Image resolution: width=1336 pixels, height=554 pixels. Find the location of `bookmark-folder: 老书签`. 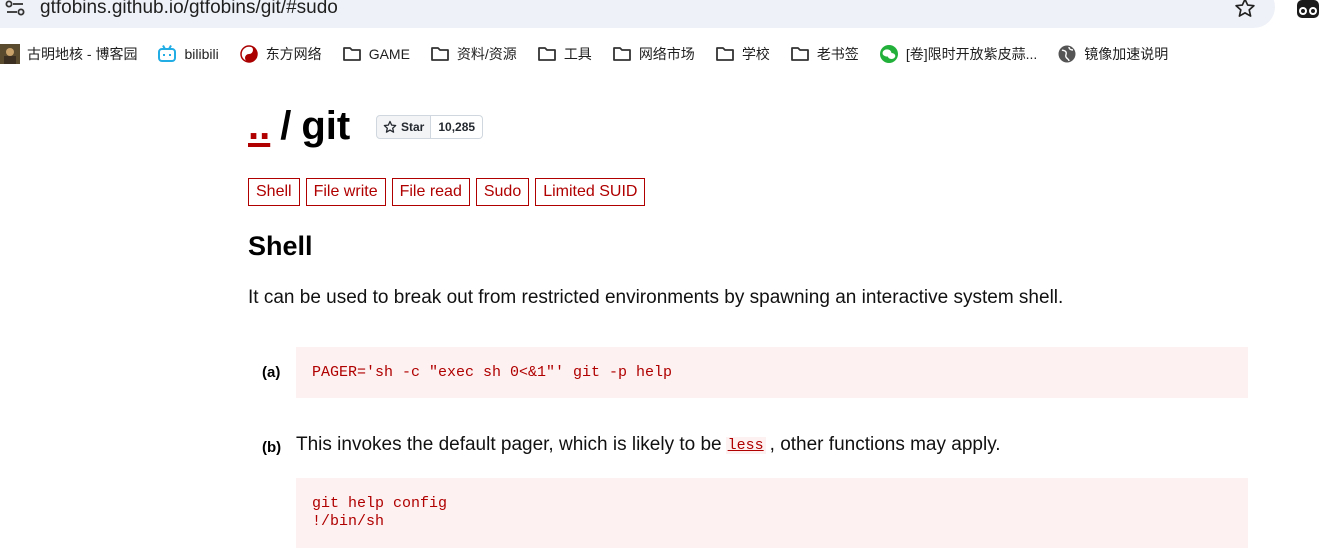

bookmark-folder: 老书签 is located at coordinates (824, 54).